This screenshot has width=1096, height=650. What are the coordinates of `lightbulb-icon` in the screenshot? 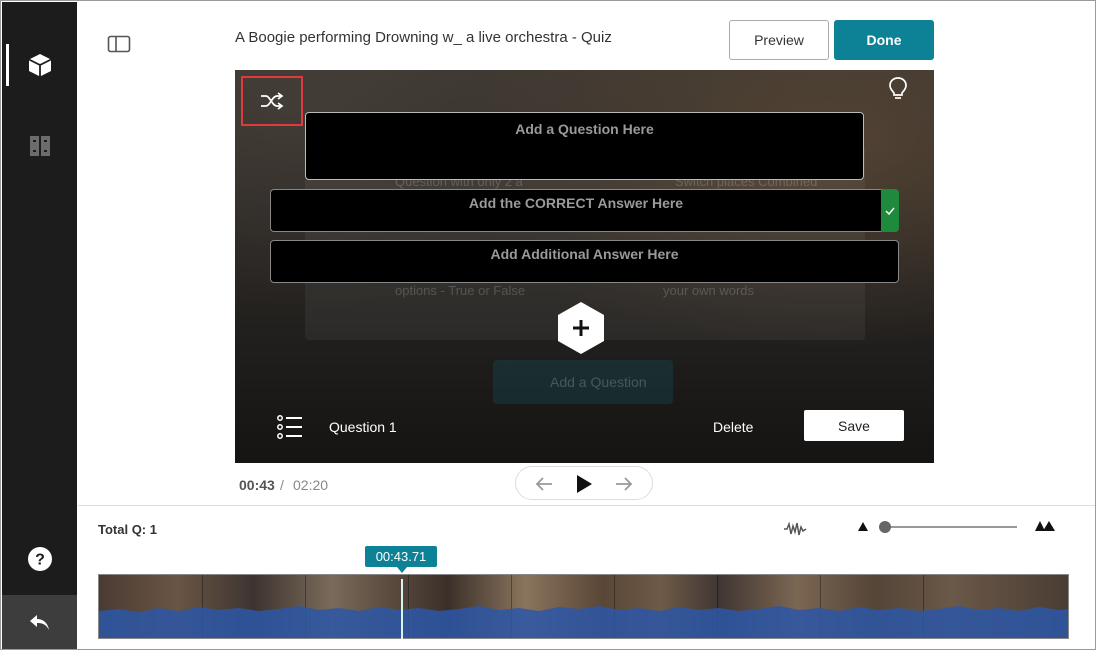 It's located at (898, 88).